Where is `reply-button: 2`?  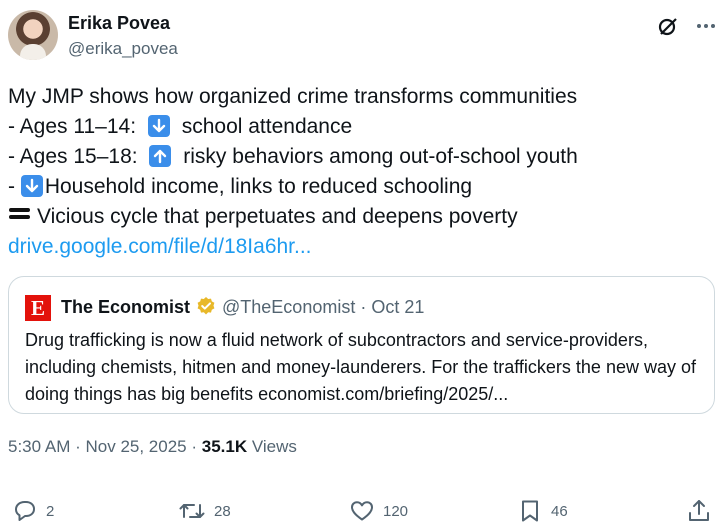 reply-button: 2 is located at coordinates (33, 511).